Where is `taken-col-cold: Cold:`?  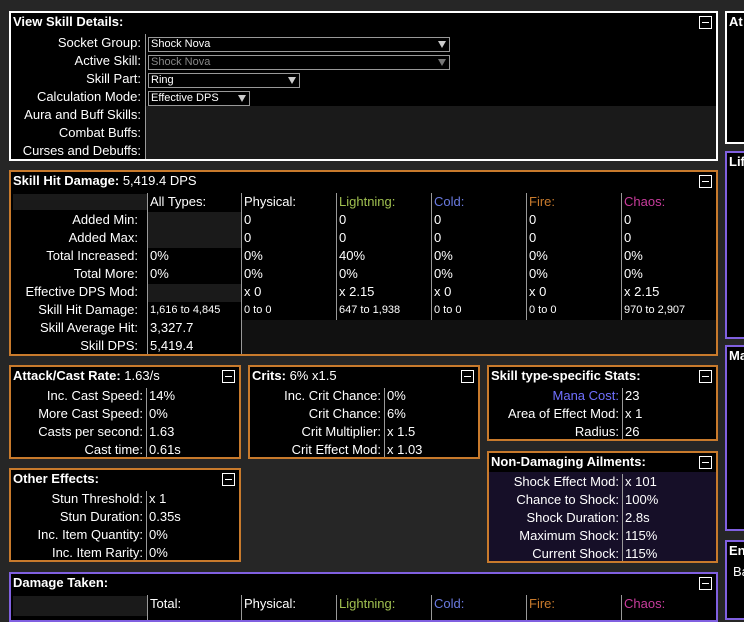 taken-col-cold: Cold: is located at coordinates (449, 603).